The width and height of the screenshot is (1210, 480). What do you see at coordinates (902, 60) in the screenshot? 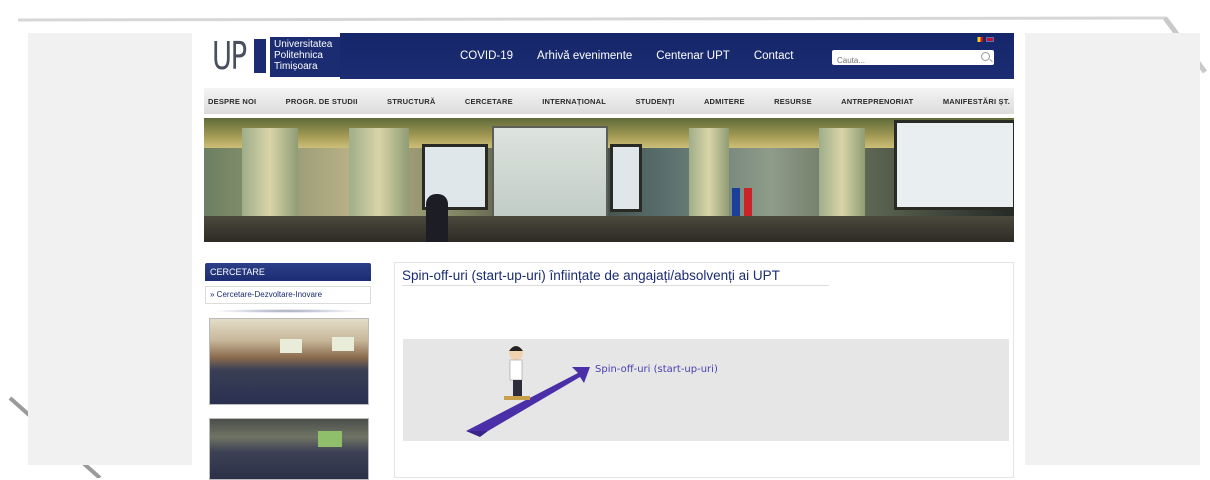
I see `search-input` at bounding box center [902, 60].